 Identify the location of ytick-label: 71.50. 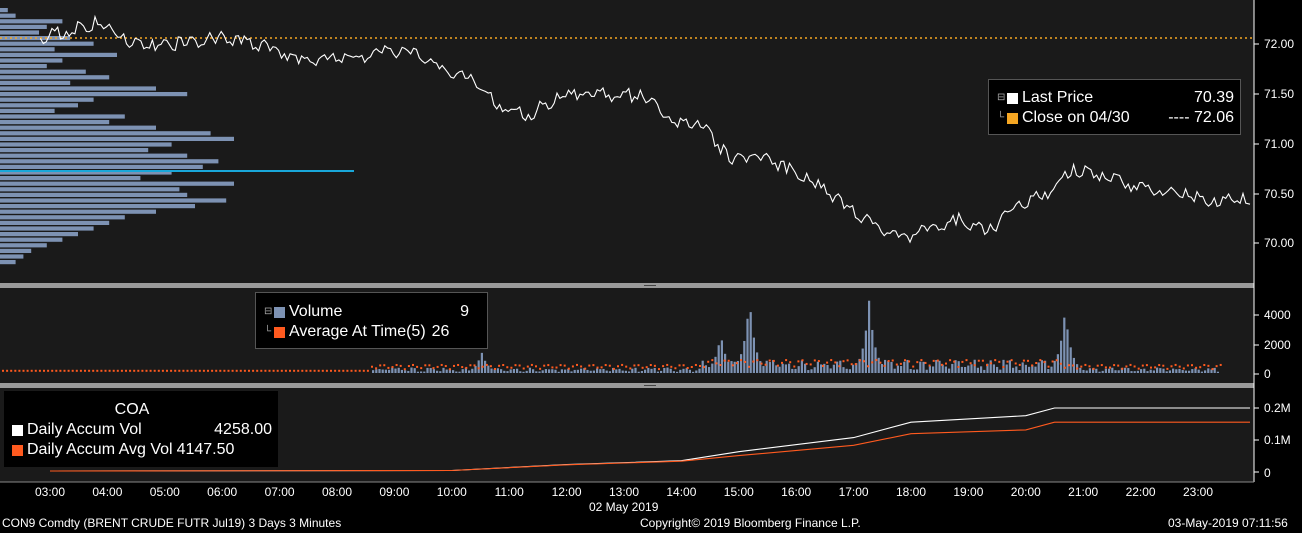
(1279, 94).